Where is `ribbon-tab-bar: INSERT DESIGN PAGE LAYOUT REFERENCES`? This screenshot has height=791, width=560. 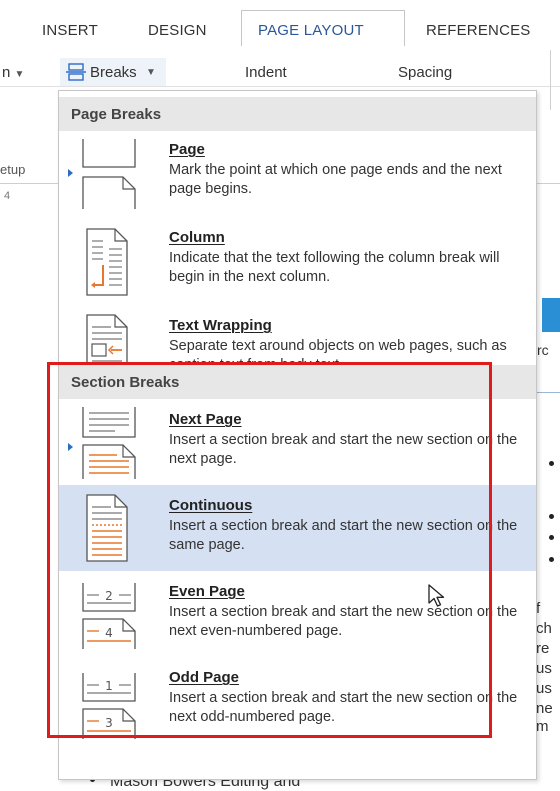 ribbon-tab-bar: INSERT DESIGN PAGE LAYOUT REFERENCES is located at coordinates (280, 24).